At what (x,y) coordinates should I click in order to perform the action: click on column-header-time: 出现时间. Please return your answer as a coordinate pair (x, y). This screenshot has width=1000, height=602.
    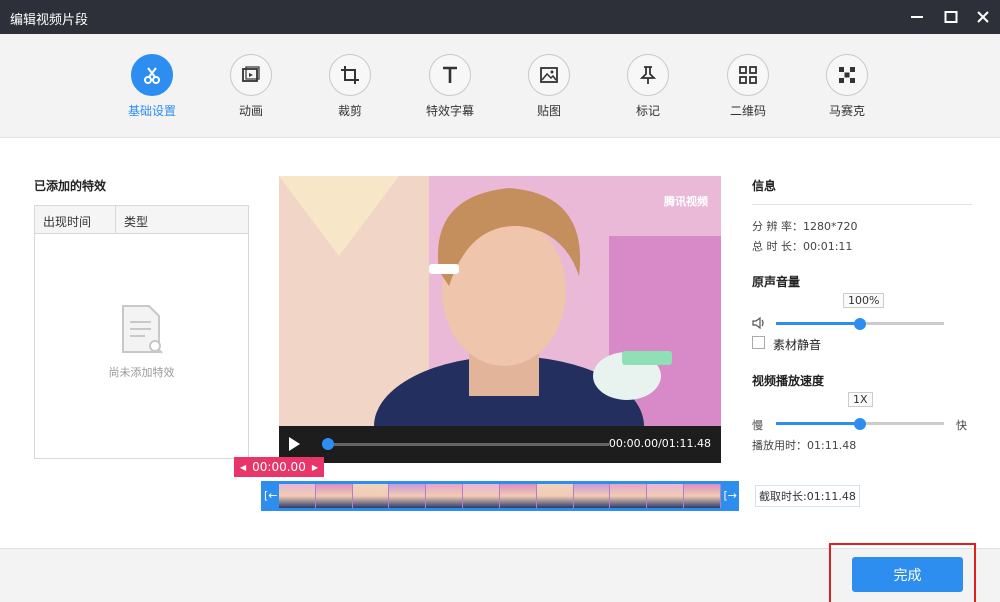
    Looking at the image, I should click on (67, 222).